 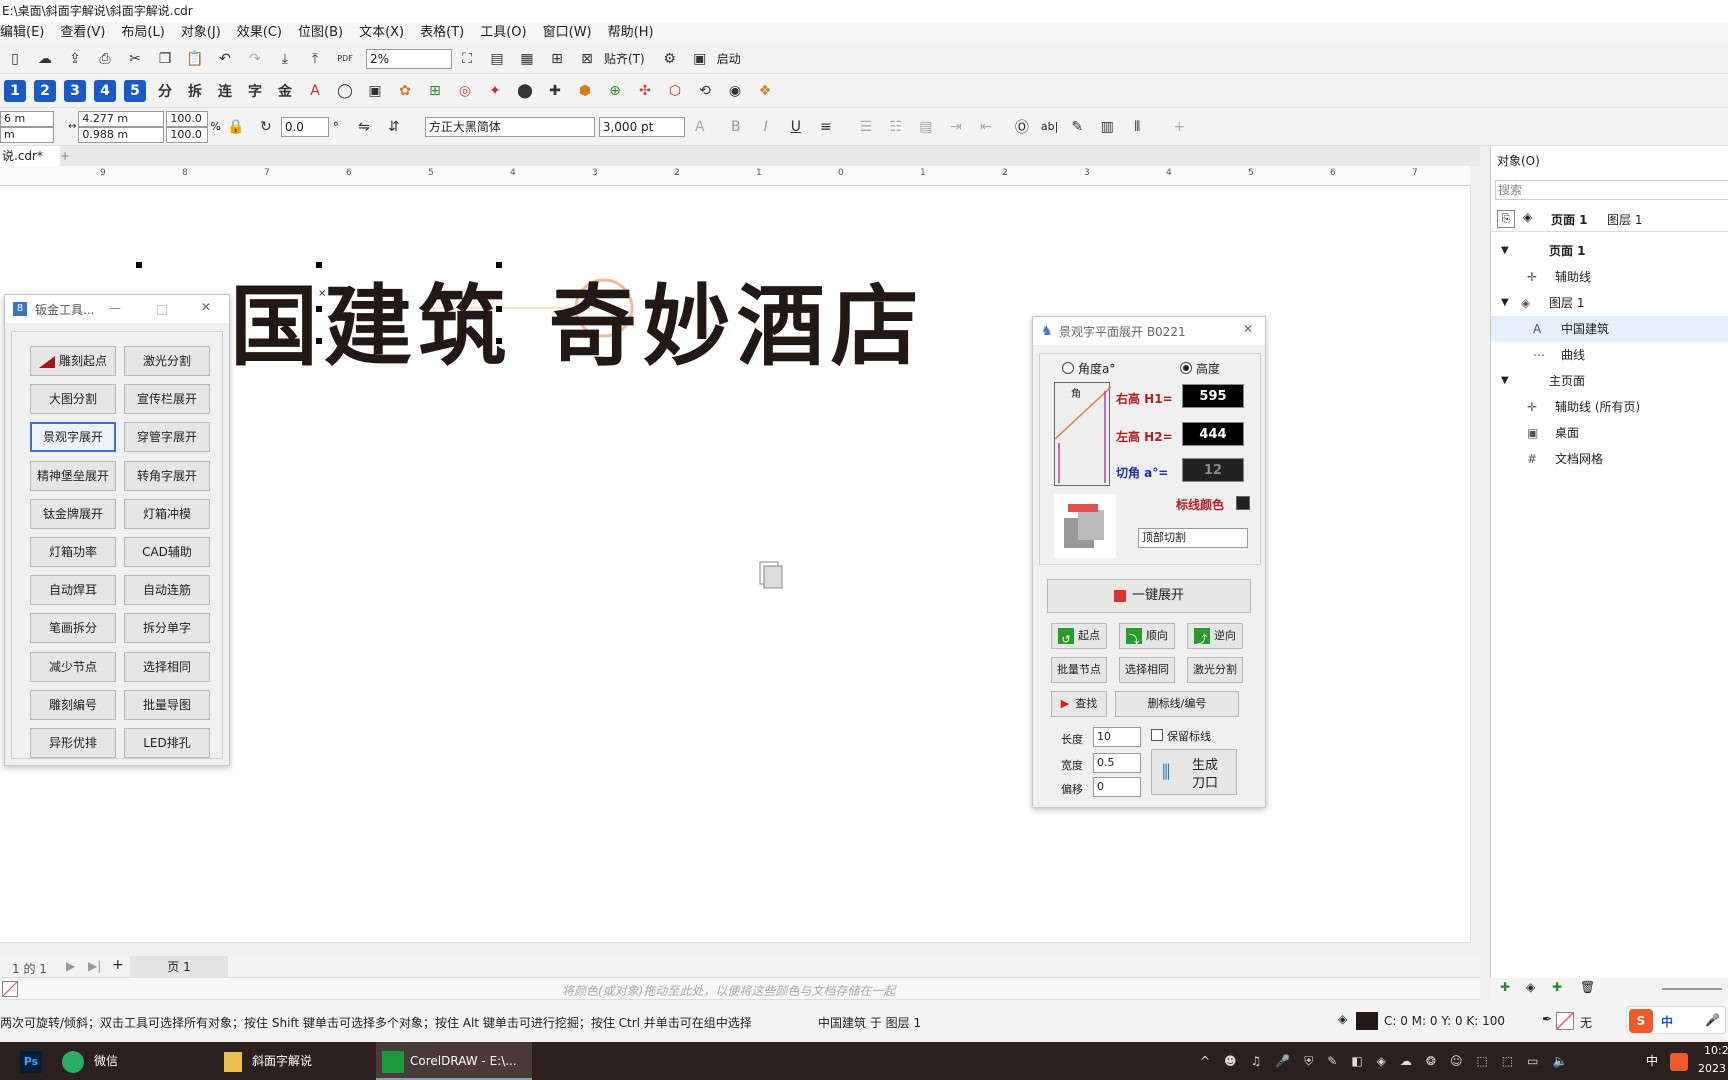 What do you see at coordinates (134, 1061) in the screenshot?
I see `taskbar-wechat: 微信` at bounding box center [134, 1061].